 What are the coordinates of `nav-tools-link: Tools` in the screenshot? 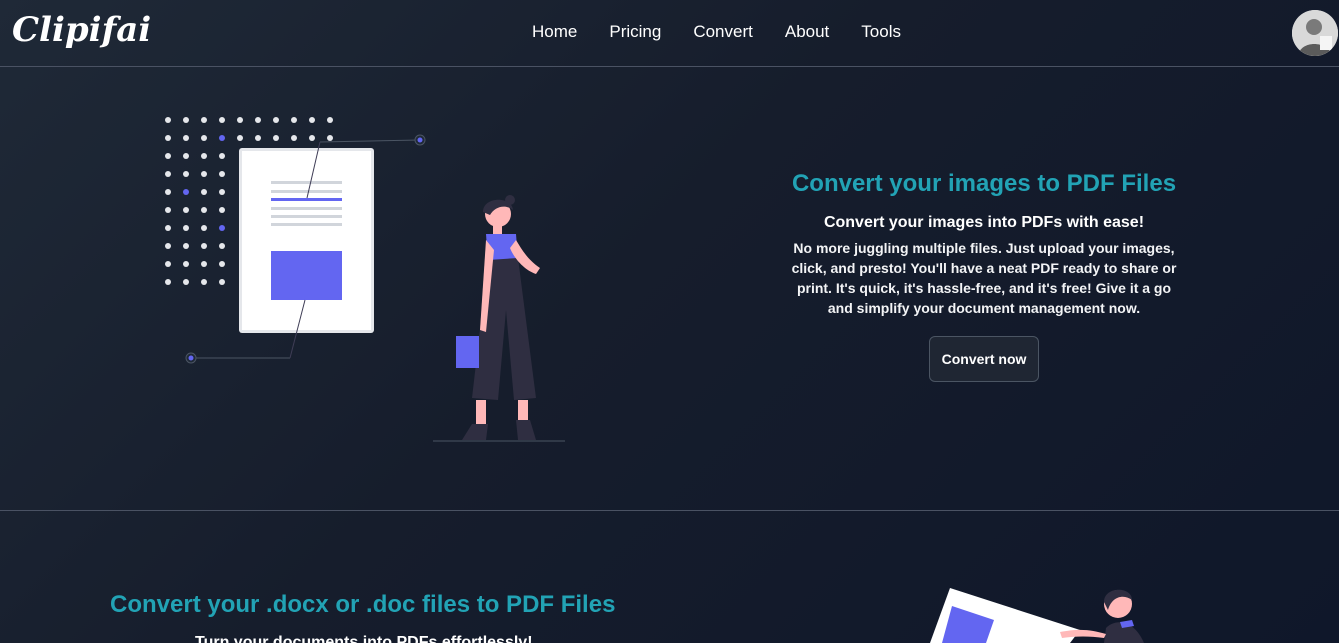 It's located at (881, 32).